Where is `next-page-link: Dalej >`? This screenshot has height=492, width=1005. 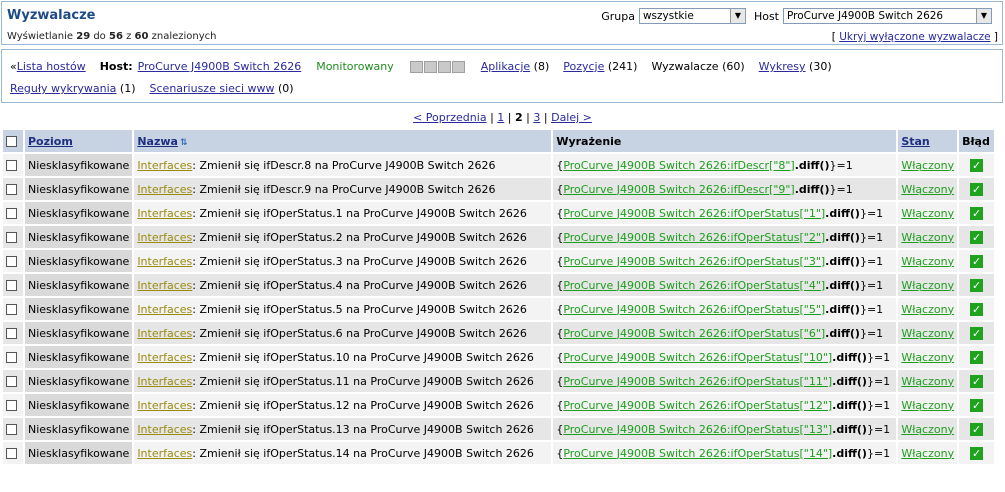 next-page-link: Dalej > is located at coordinates (571, 117).